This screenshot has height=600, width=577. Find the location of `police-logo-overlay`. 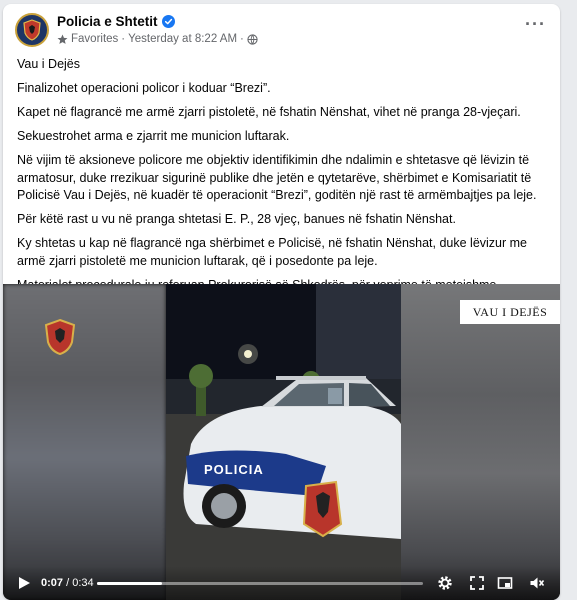

police-logo-overlay is located at coordinates (60, 337).